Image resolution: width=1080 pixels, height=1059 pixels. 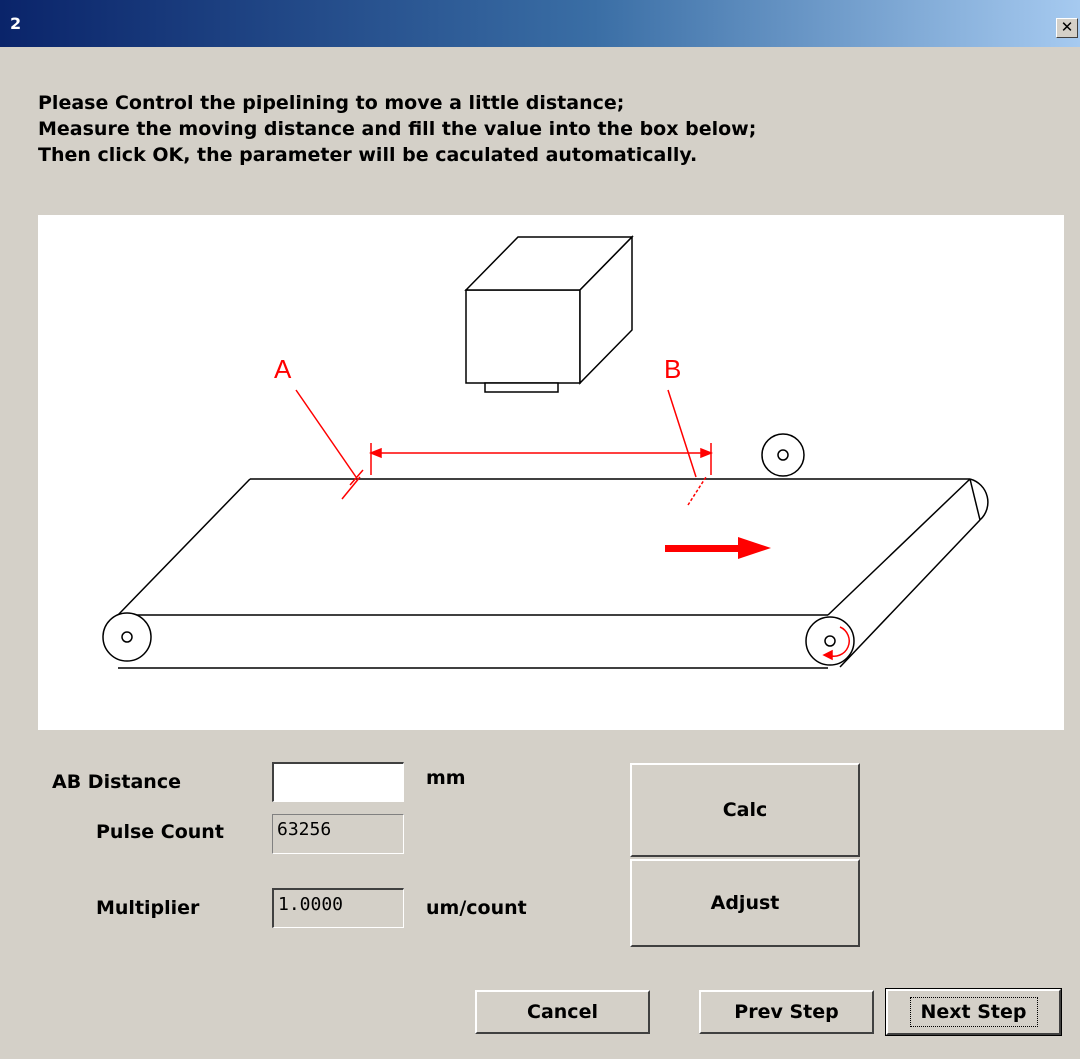 I want to click on prev-step-button-label: Prev Step, so click(x=786, y=1012).